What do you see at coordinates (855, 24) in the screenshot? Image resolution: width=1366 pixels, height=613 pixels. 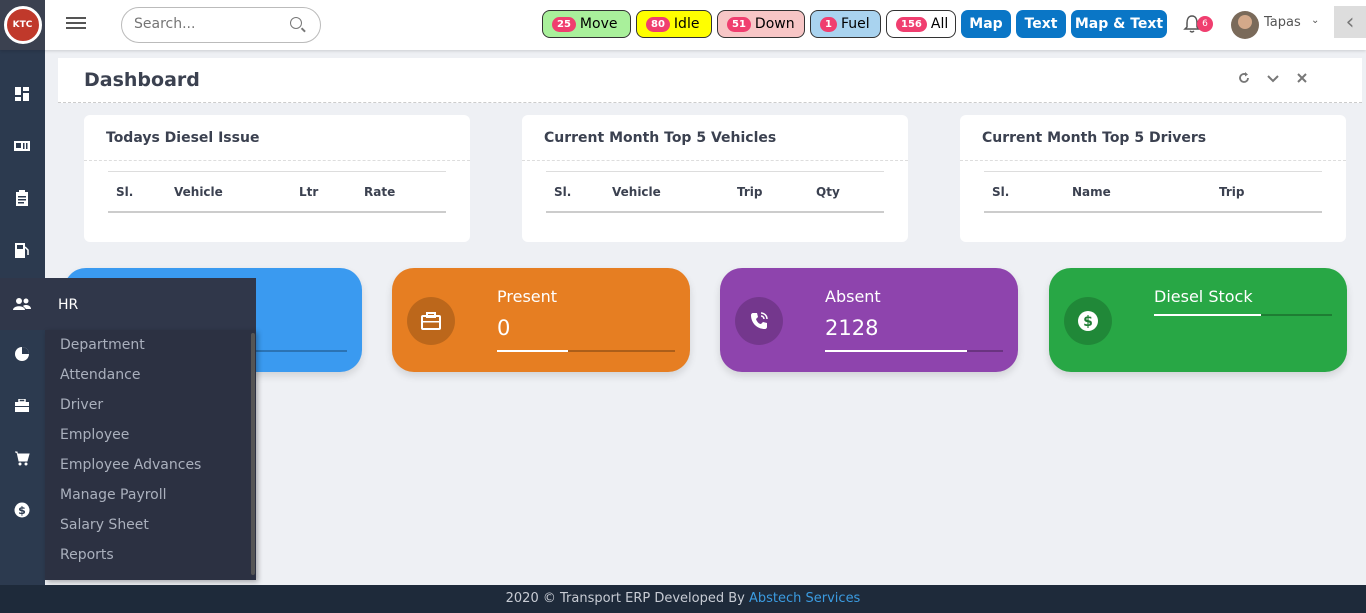 I see `pill-label: Fuel` at bounding box center [855, 24].